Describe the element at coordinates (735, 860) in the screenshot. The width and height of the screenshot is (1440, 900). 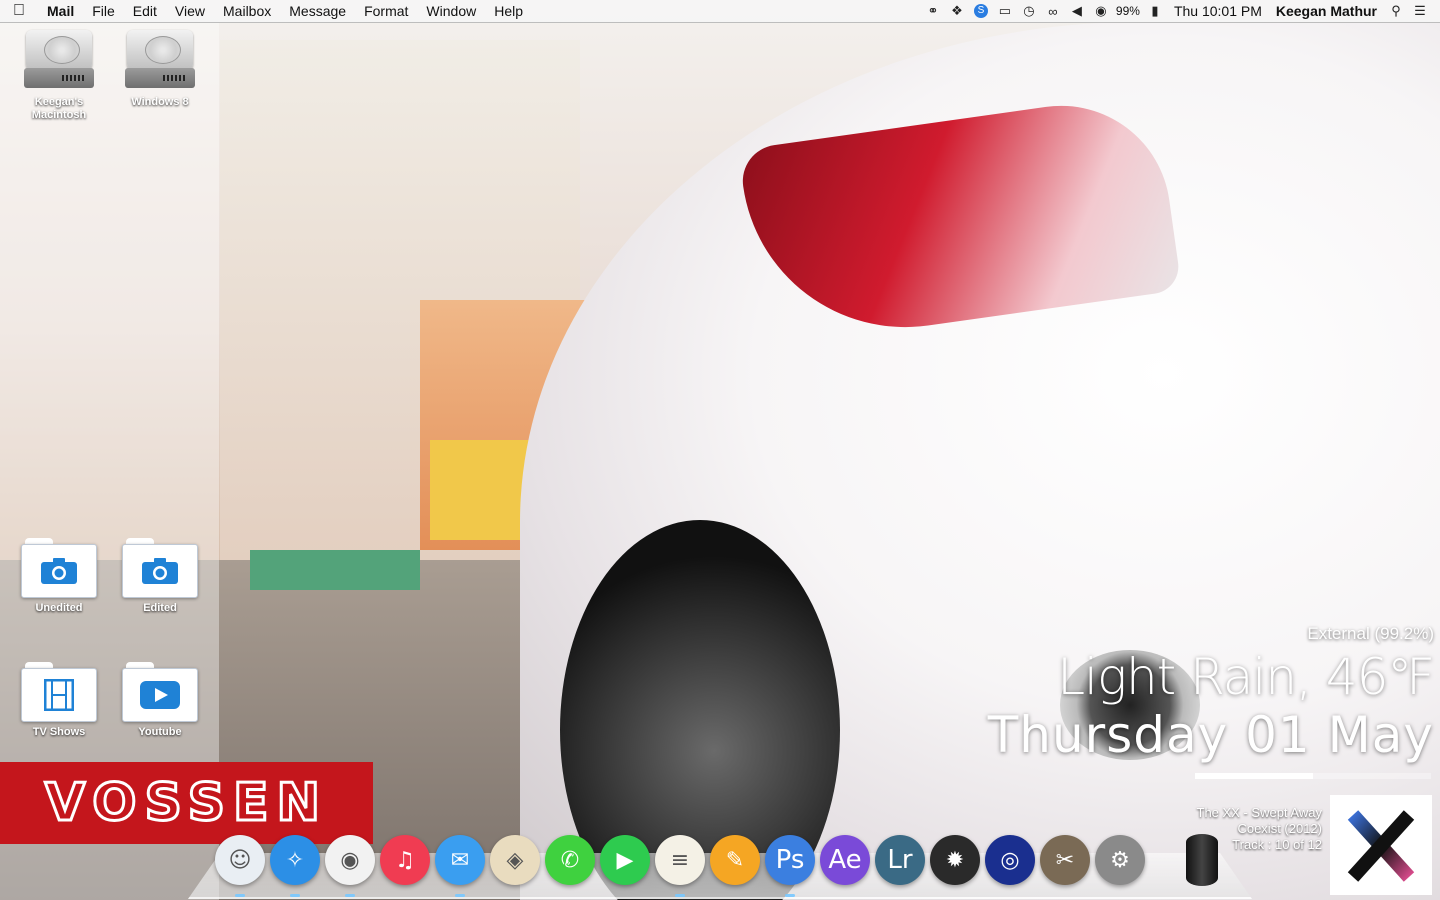
I see `dock-pages-icon: ✎` at that location.